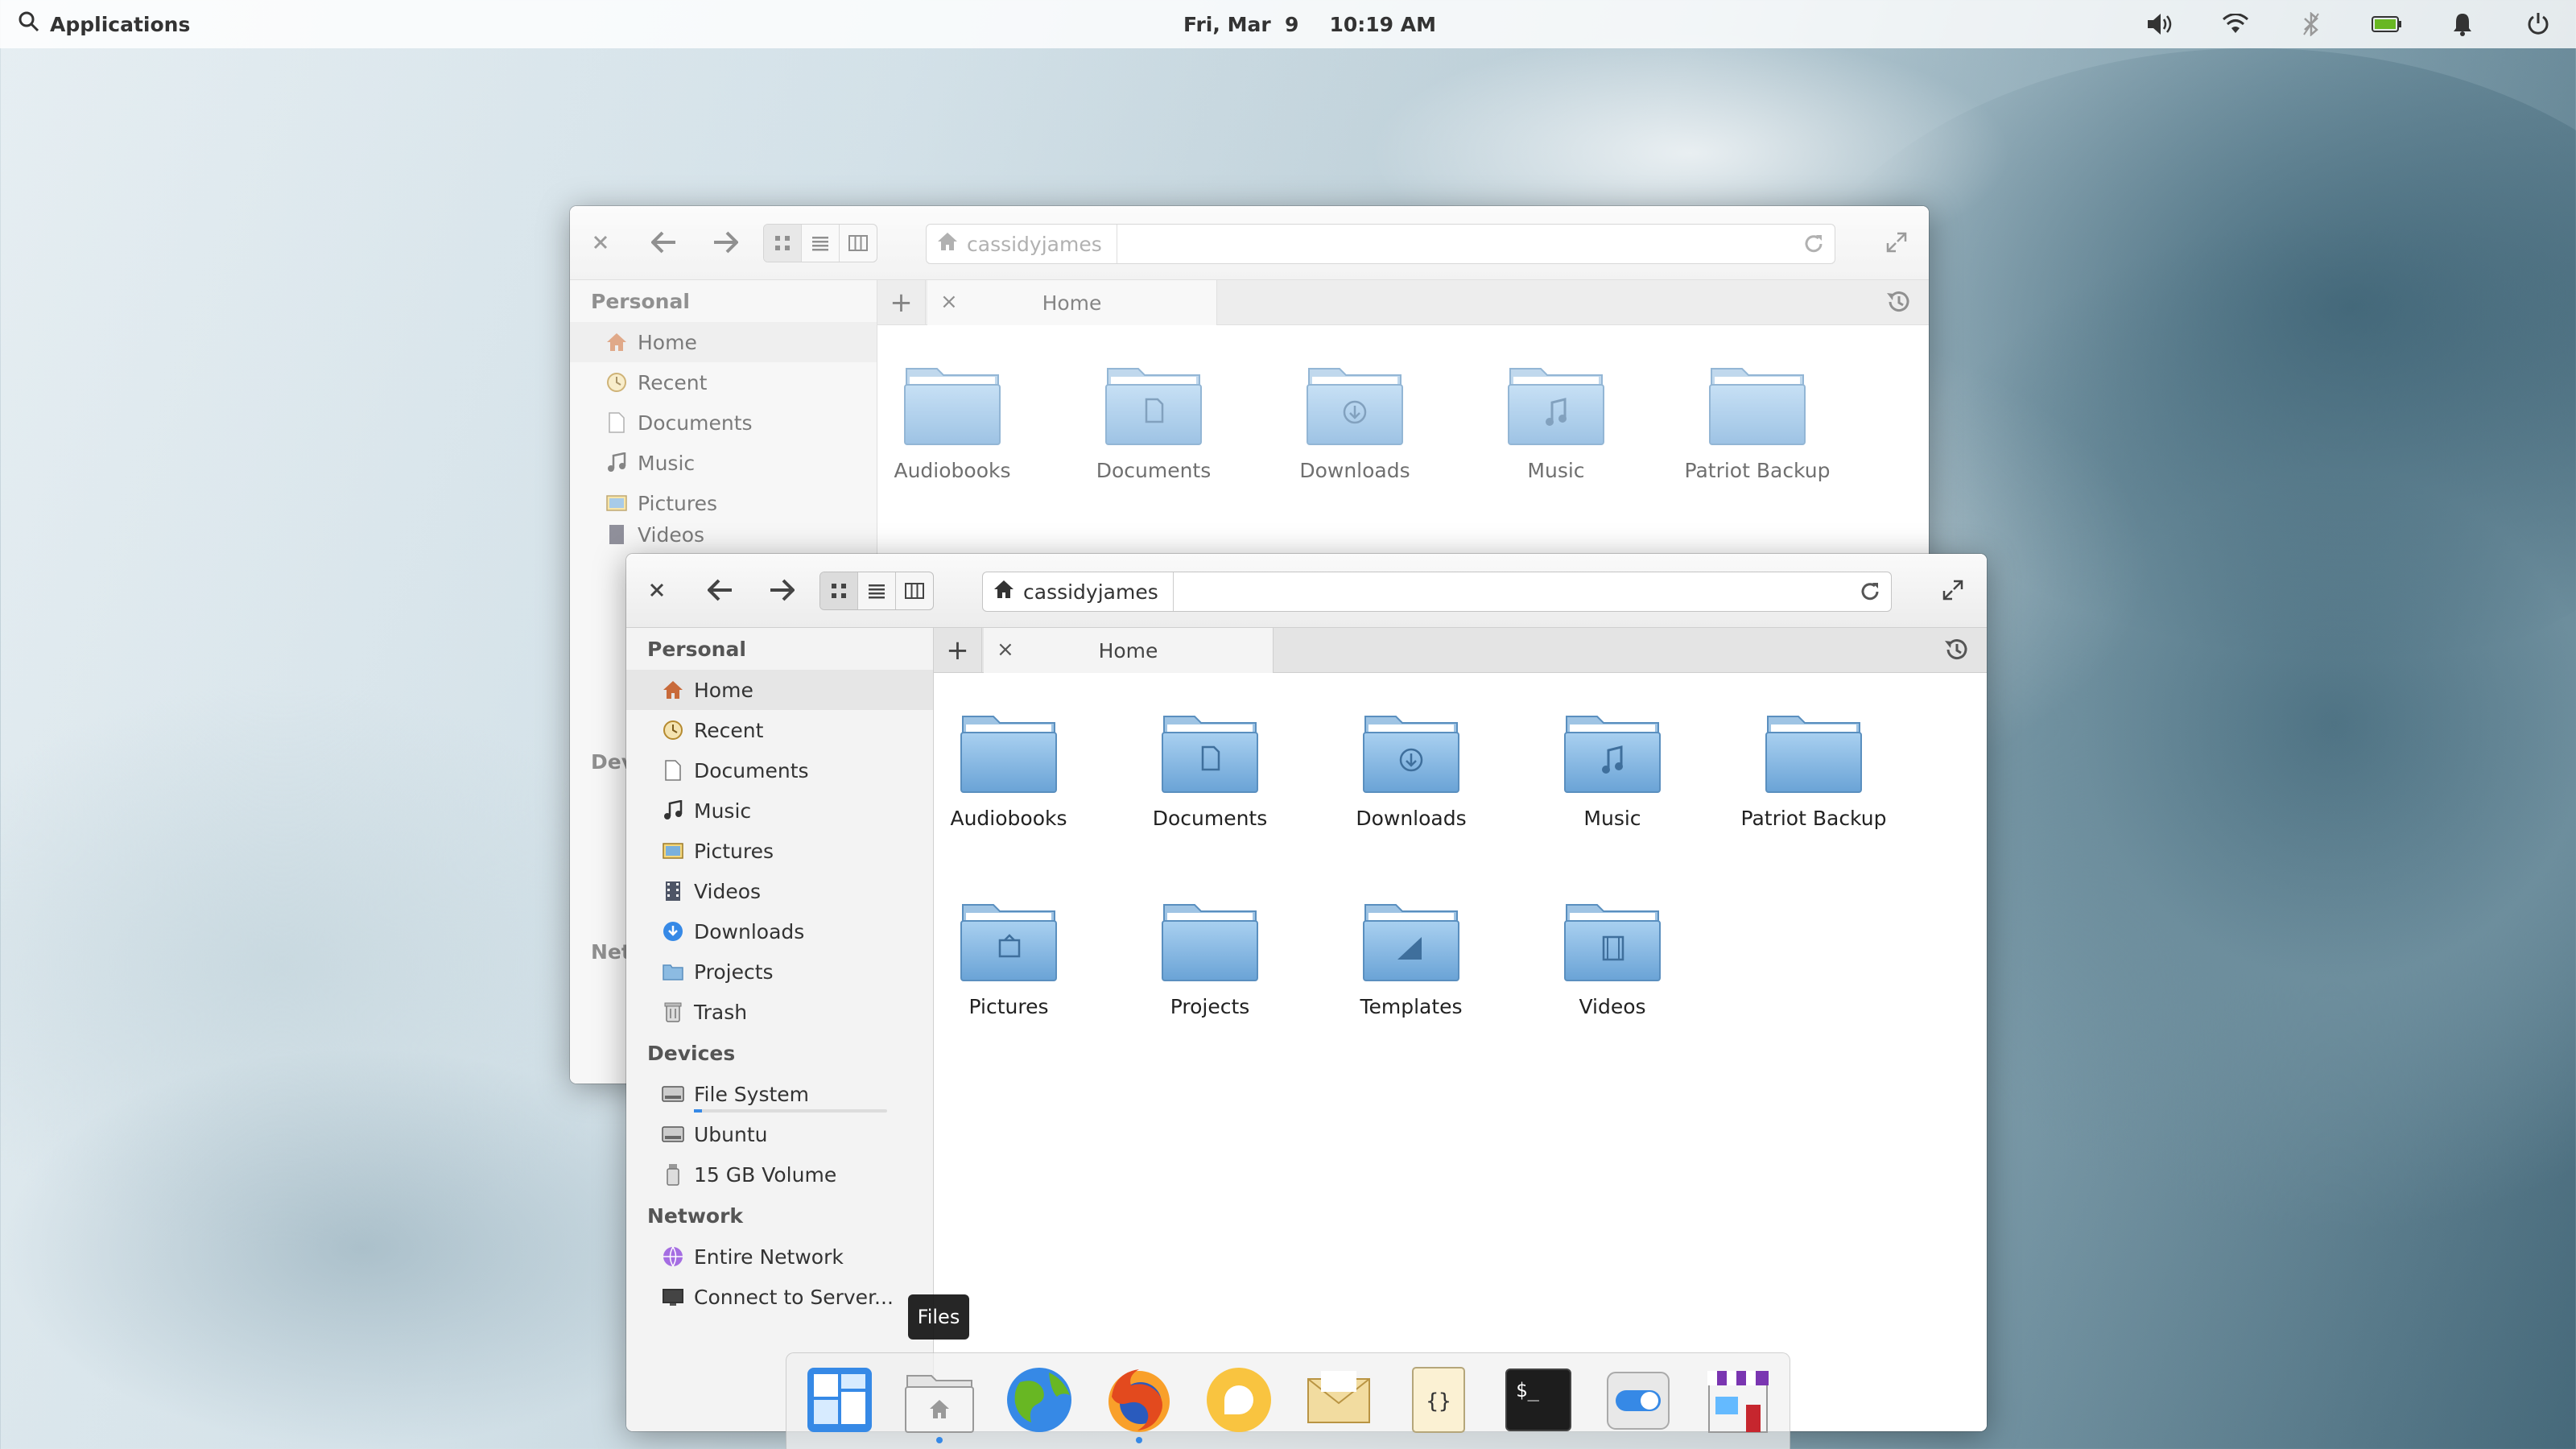 The height and width of the screenshot is (1449, 2576). What do you see at coordinates (2538, 24) in the screenshot?
I see `power-icon` at bounding box center [2538, 24].